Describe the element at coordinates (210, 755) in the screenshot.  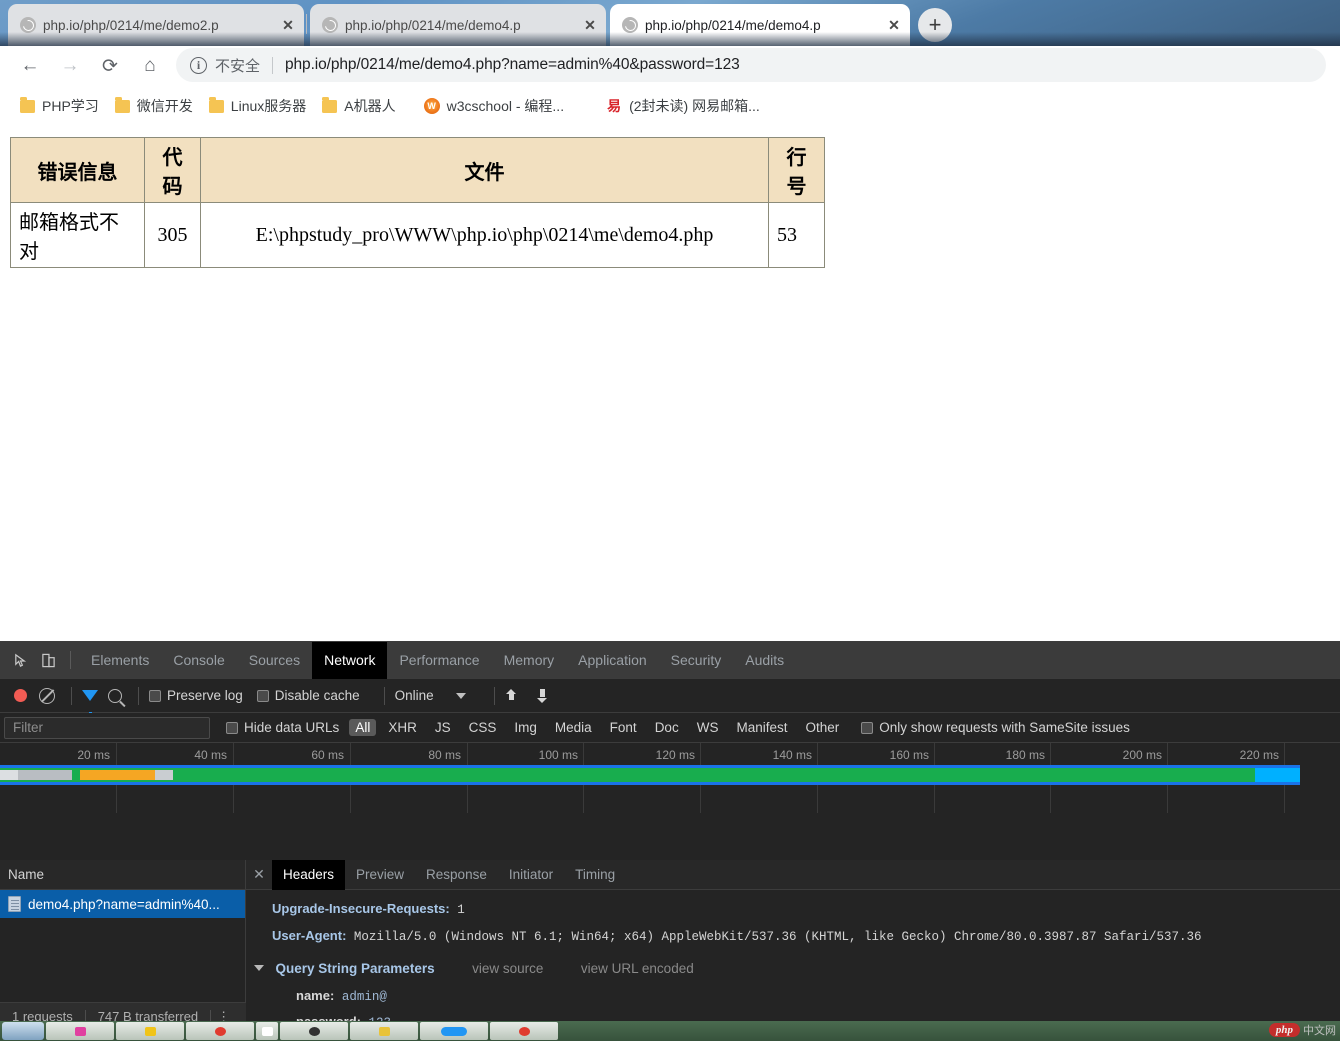
I see `overview-tick-label: 40 ms` at that location.